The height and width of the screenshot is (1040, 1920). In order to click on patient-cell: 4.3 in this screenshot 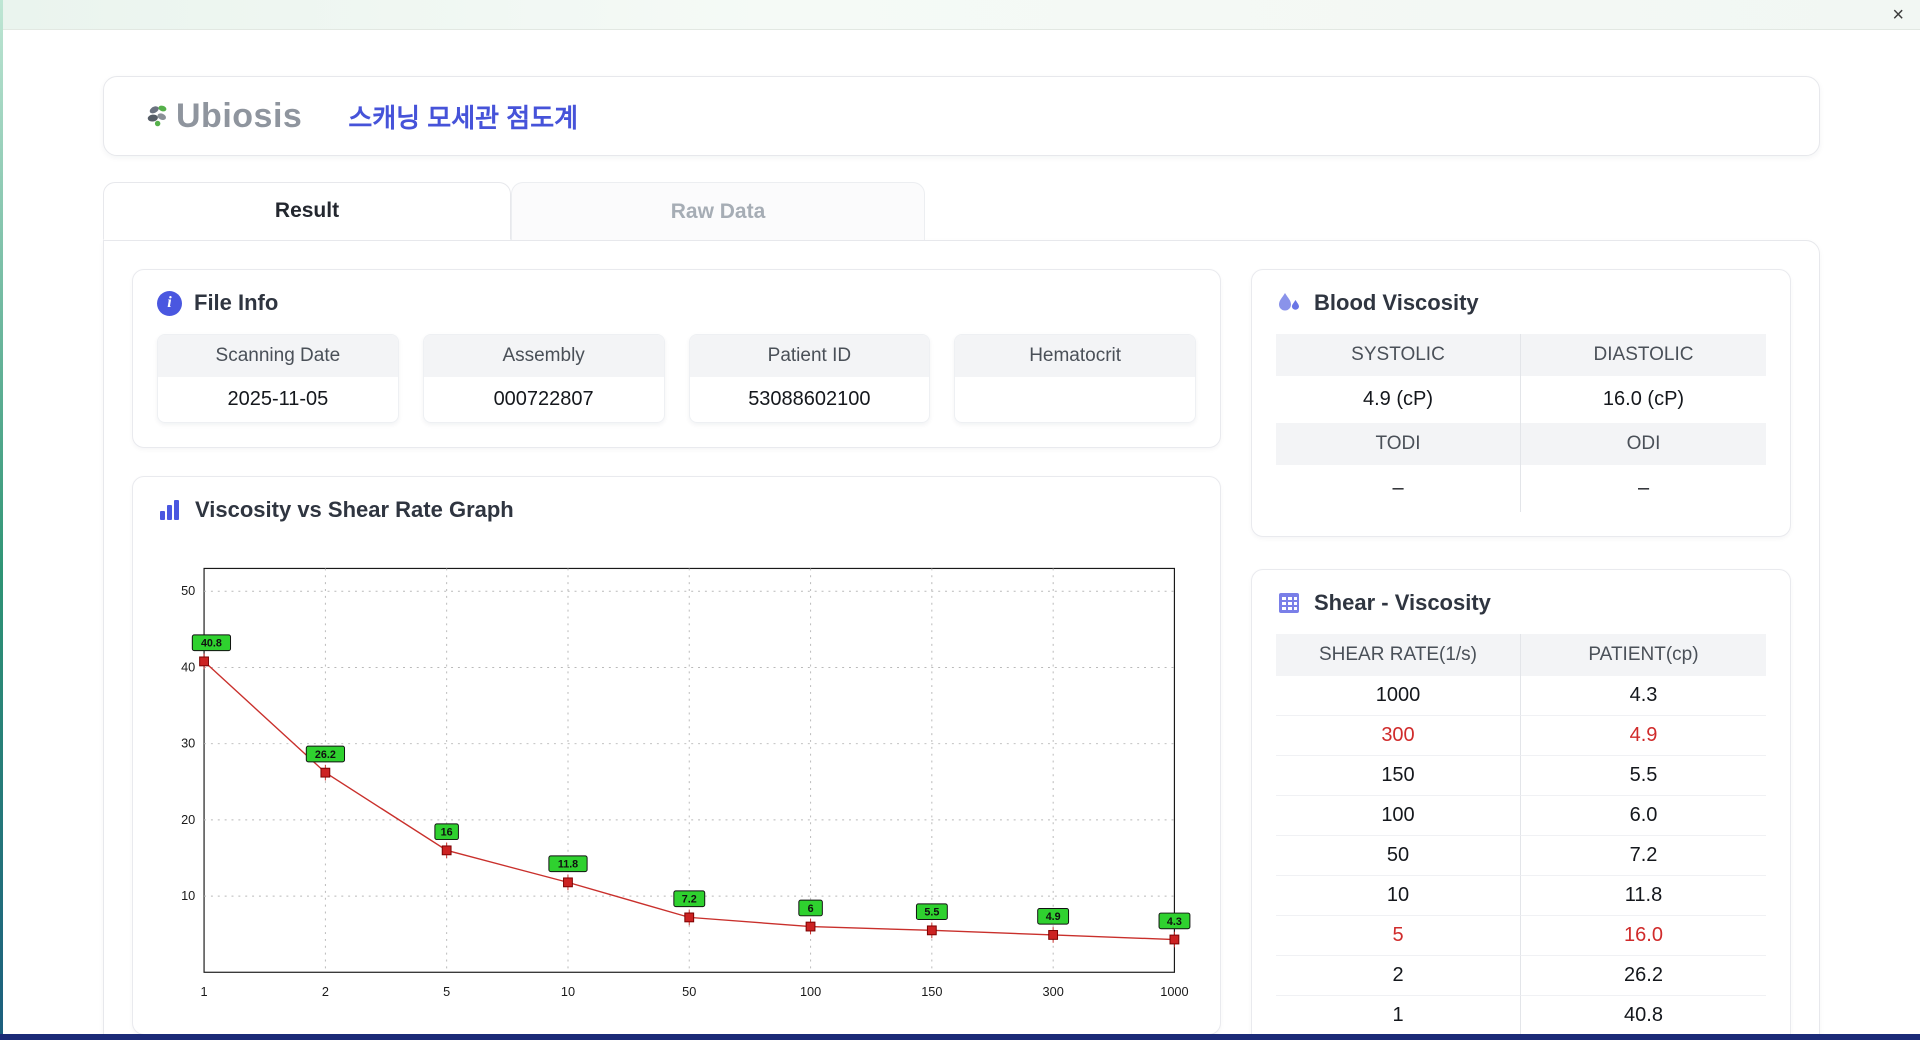, I will do `click(1643, 696)`.